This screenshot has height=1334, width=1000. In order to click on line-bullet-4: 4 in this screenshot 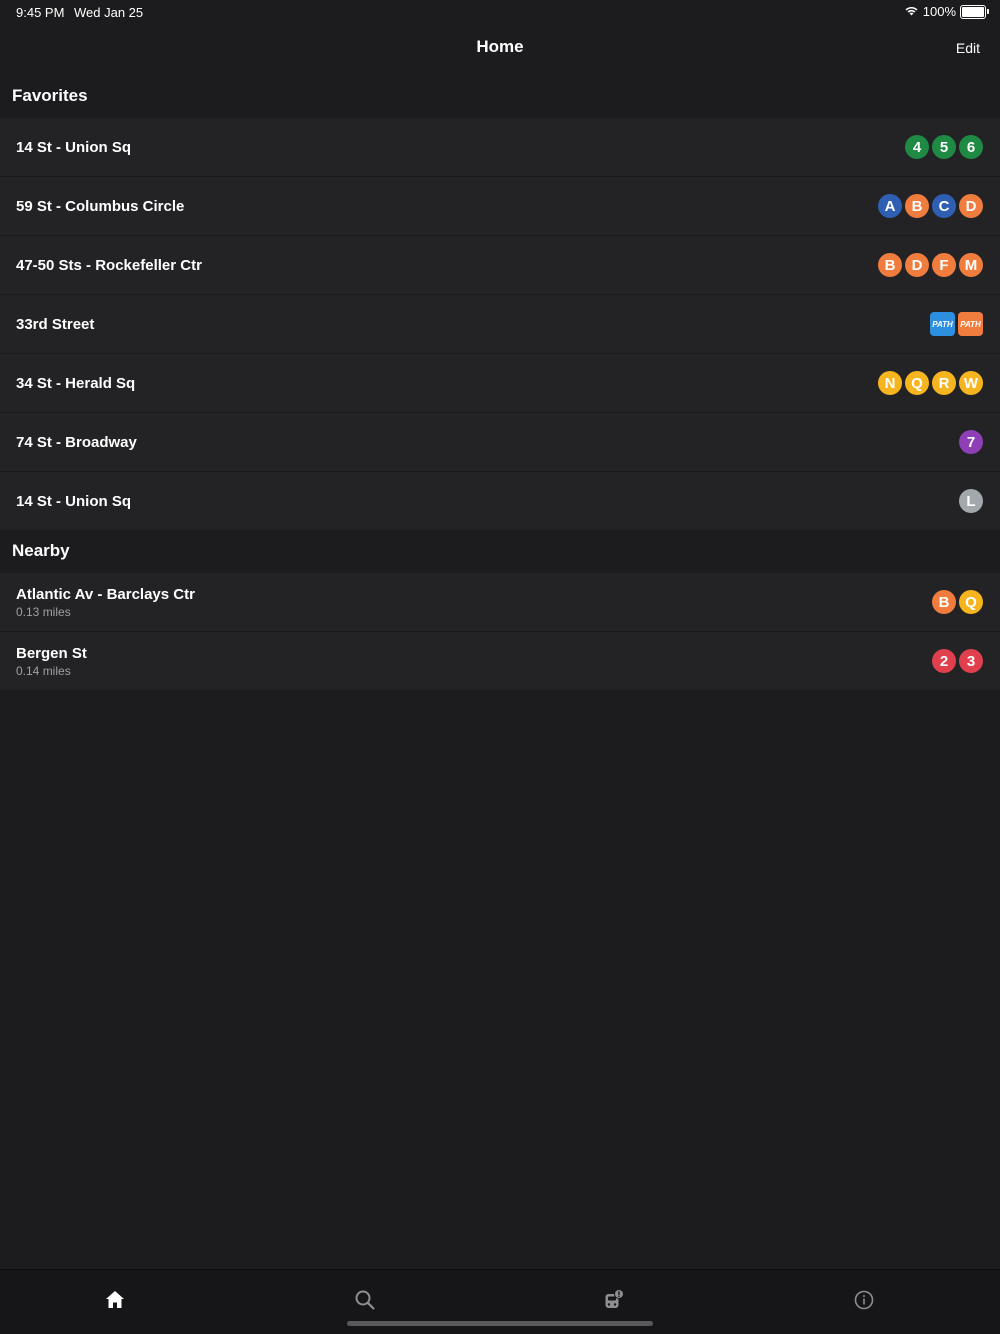, I will do `click(917, 147)`.